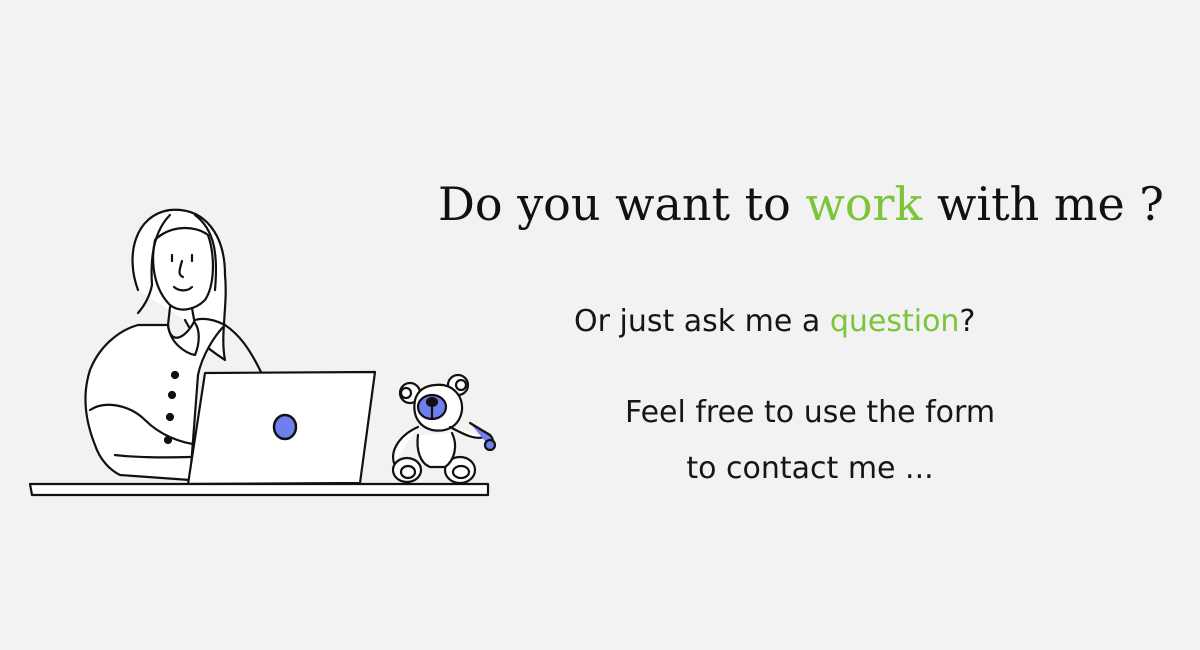  What do you see at coordinates (622, 204) in the screenshot?
I see `headline-start: Do you want to` at bounding box center [622, 204].